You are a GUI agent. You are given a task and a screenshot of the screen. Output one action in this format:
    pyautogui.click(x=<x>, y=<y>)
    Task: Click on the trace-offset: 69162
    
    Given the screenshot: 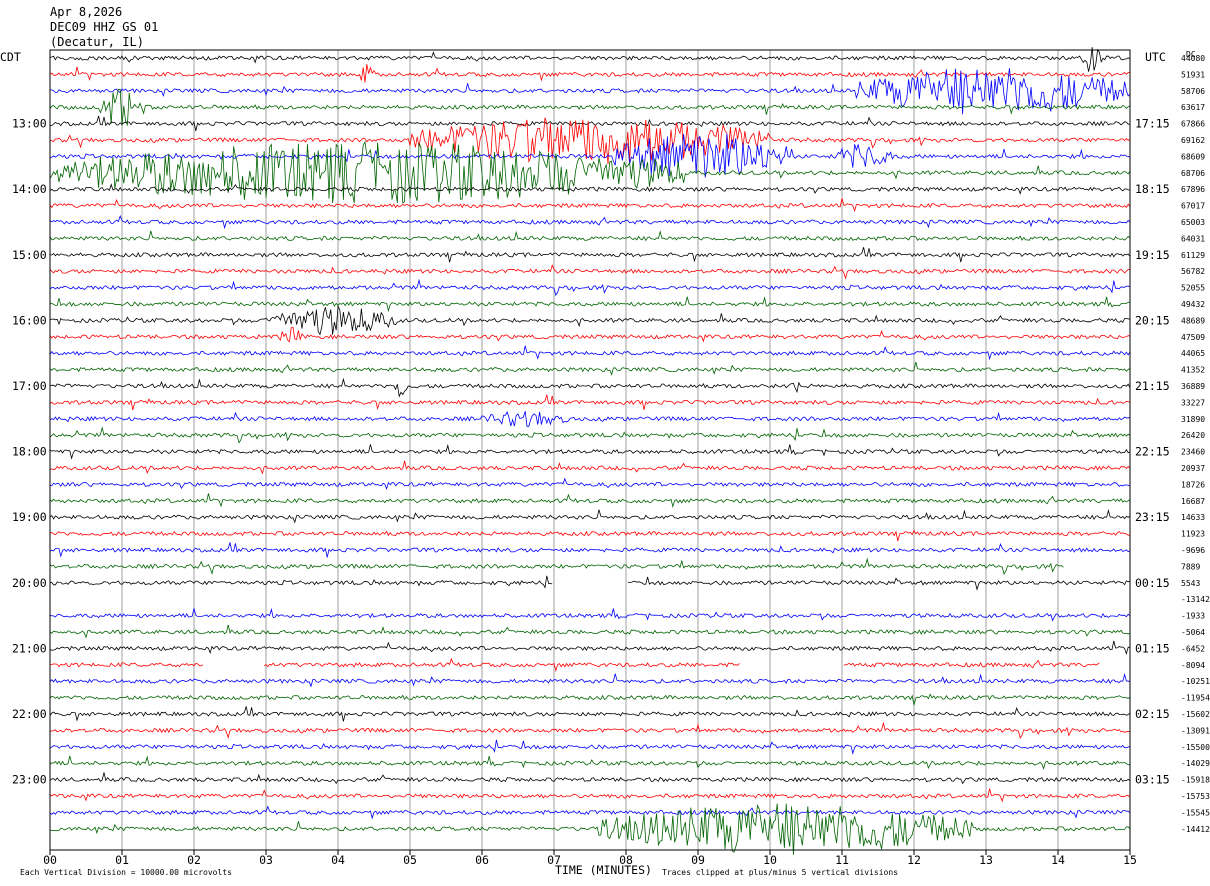 What is the action you would take?
    pyautogui.click(x=1193, y=140)
    